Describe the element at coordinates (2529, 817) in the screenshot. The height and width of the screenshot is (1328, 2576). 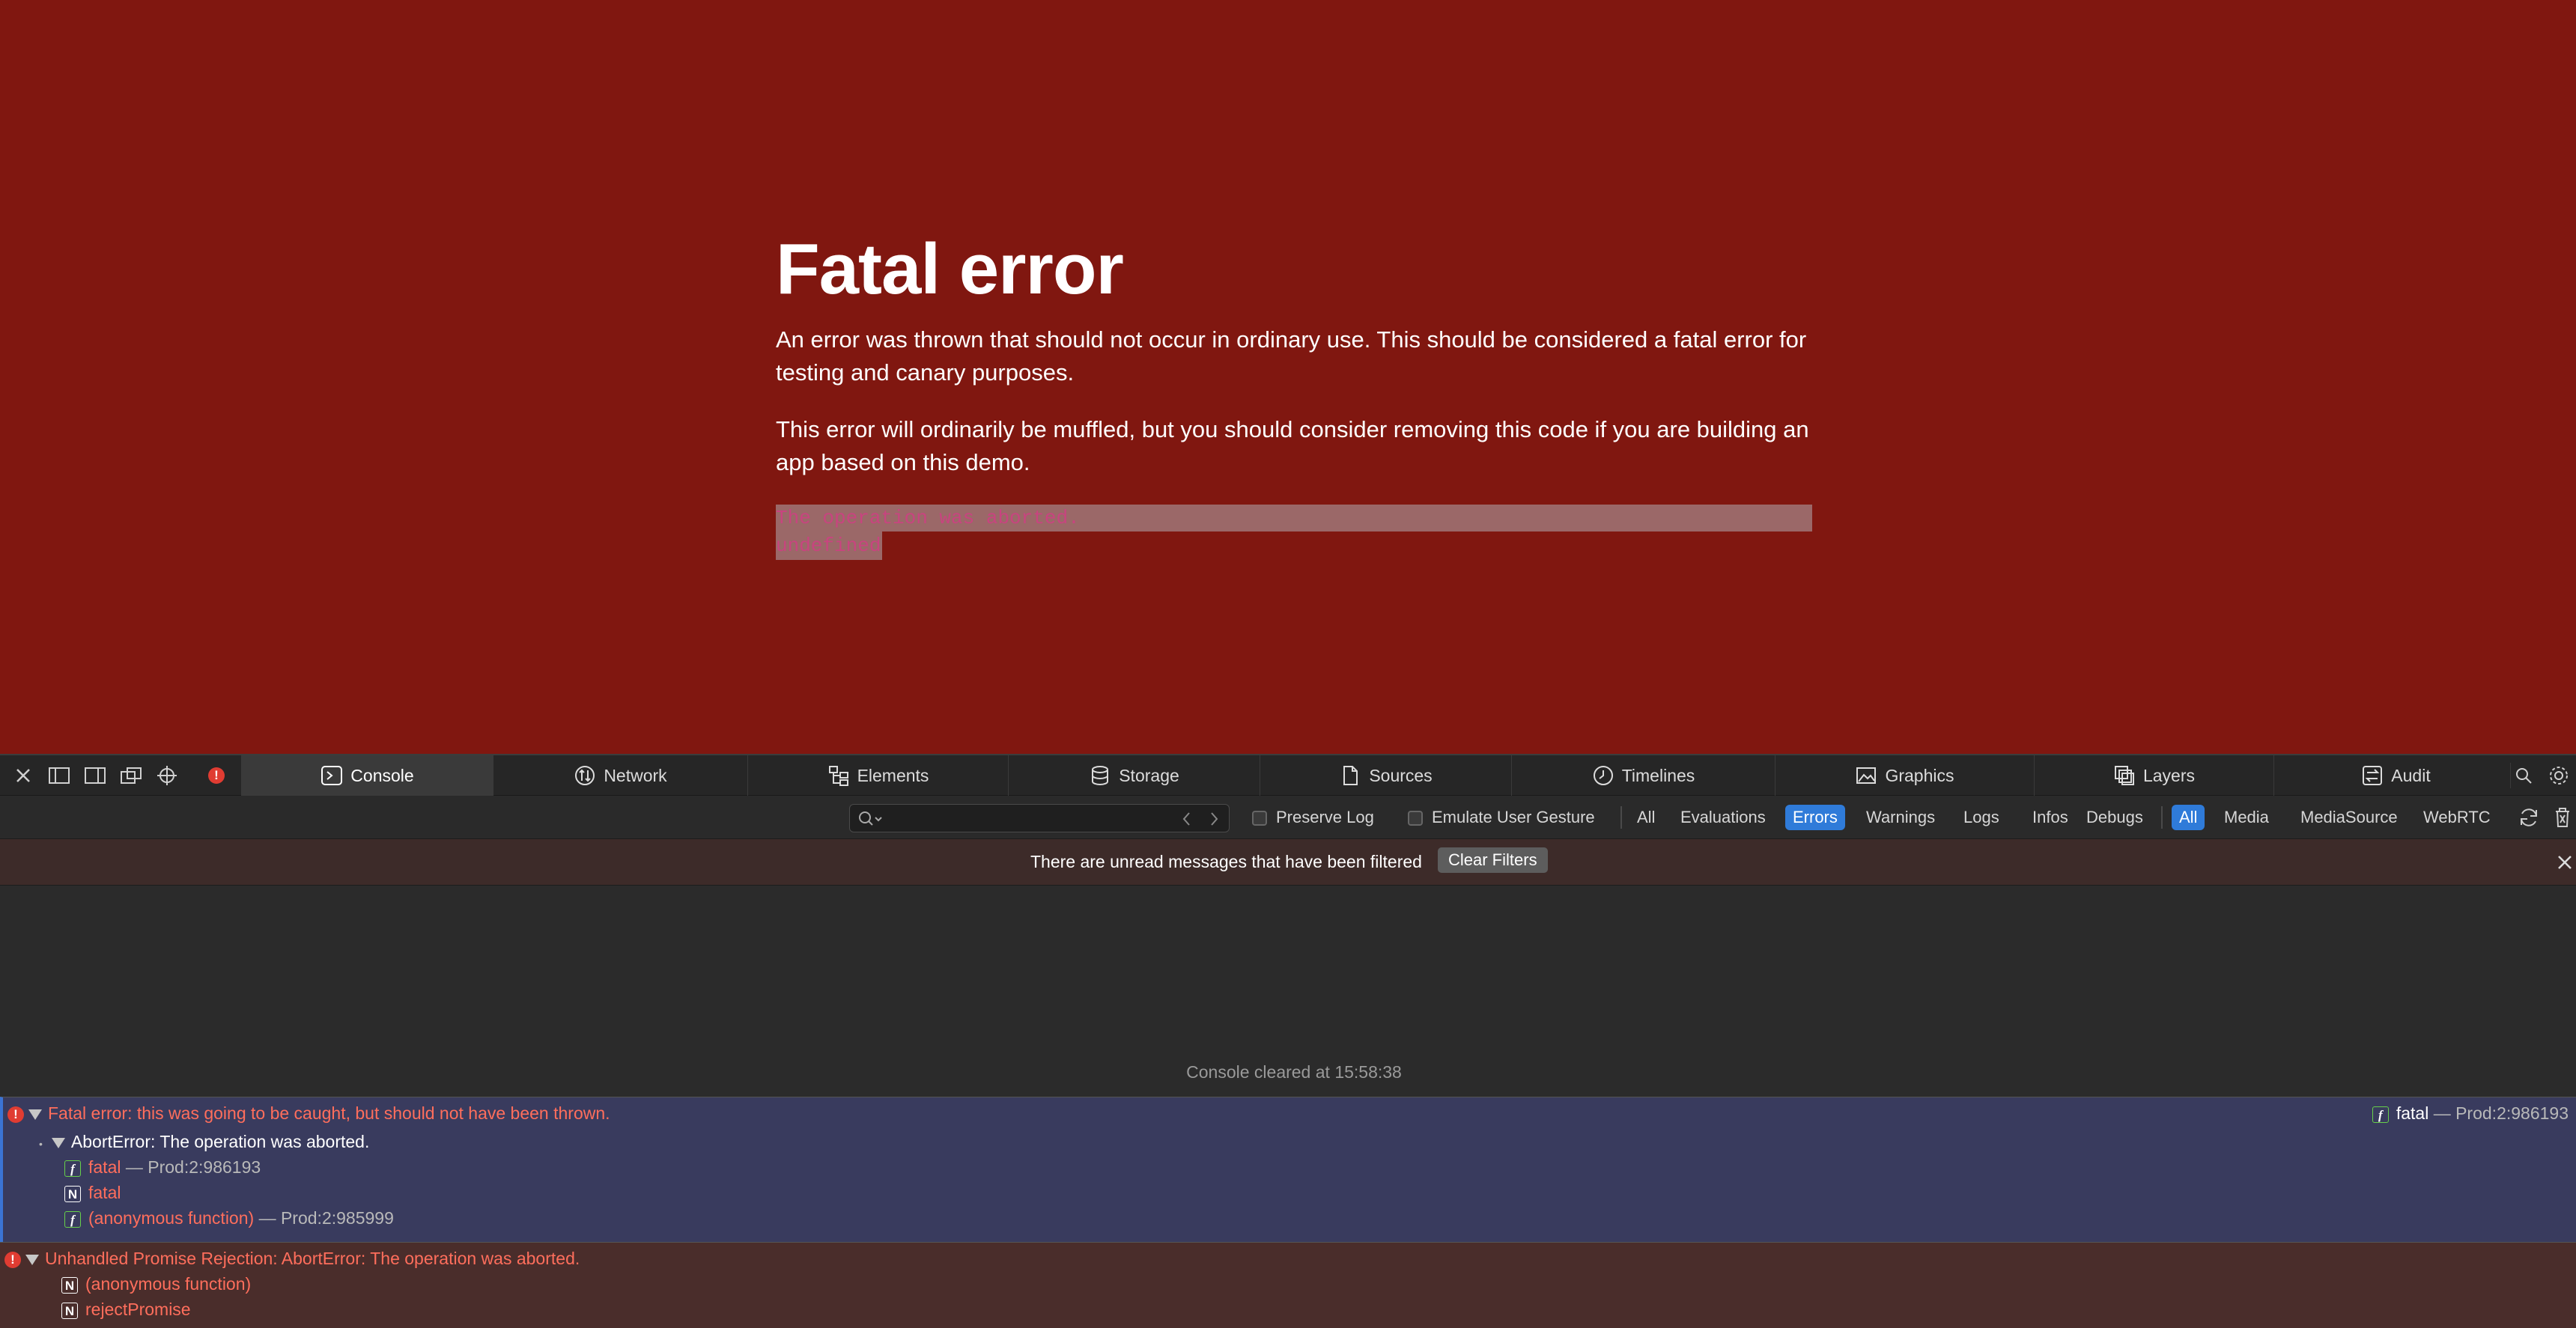
I see `reload-icon` at that location.